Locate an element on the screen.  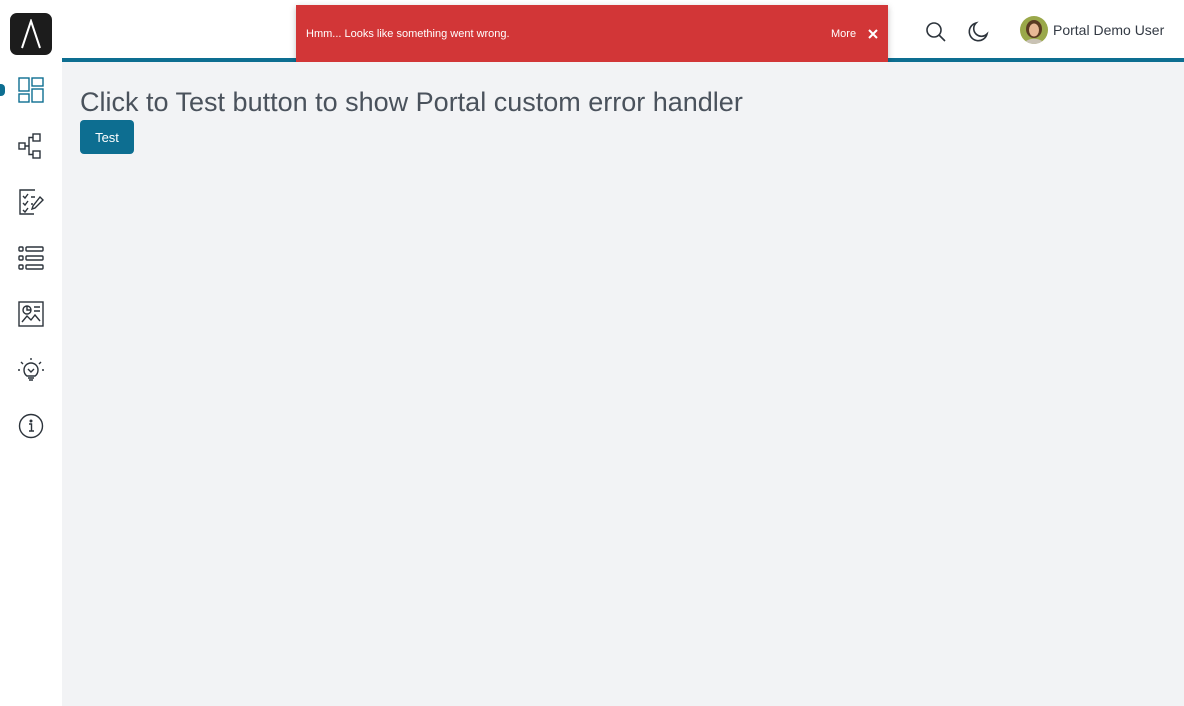
toast-close-button is located at coordinates (873, 34).